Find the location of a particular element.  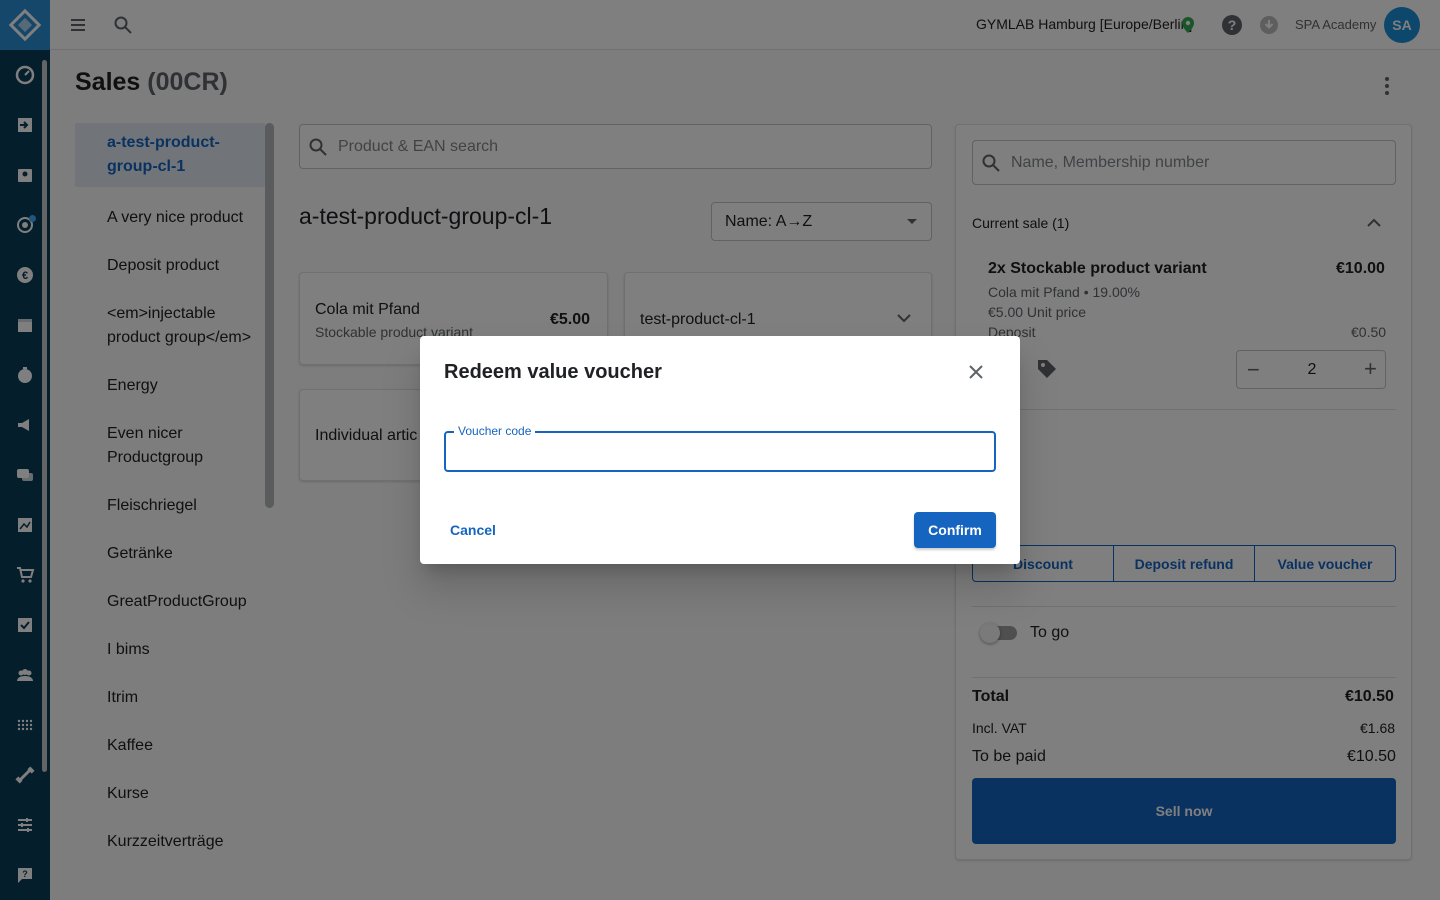

confirm-button: Confirm is located at coordinates (955, 530).